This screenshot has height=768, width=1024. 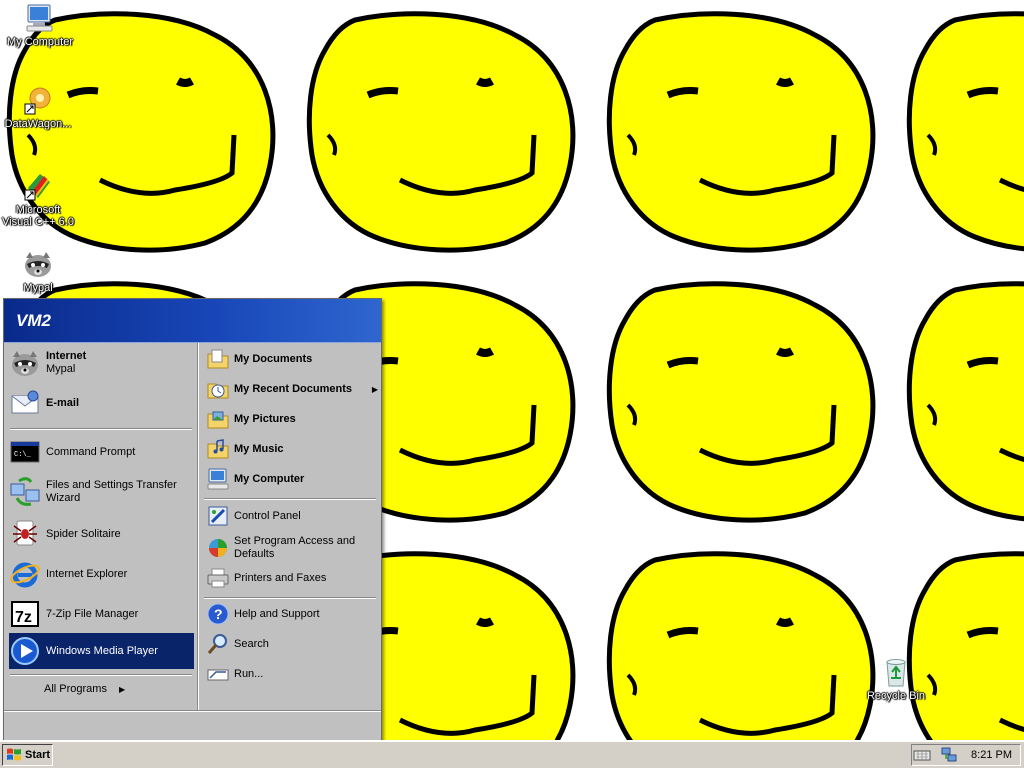 I want to click on recent-label: Command Prompt, so click(x=91, y=451).